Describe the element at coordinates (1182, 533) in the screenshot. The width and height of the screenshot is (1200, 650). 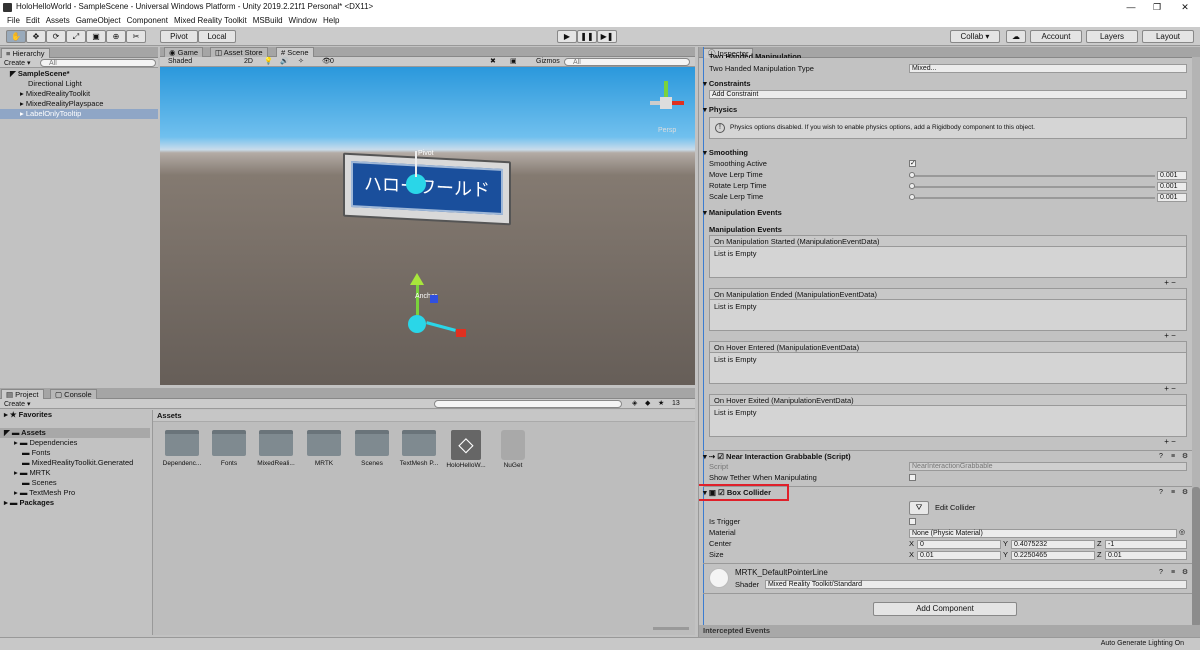
I see `object-picker-icon: ◎` at that location.